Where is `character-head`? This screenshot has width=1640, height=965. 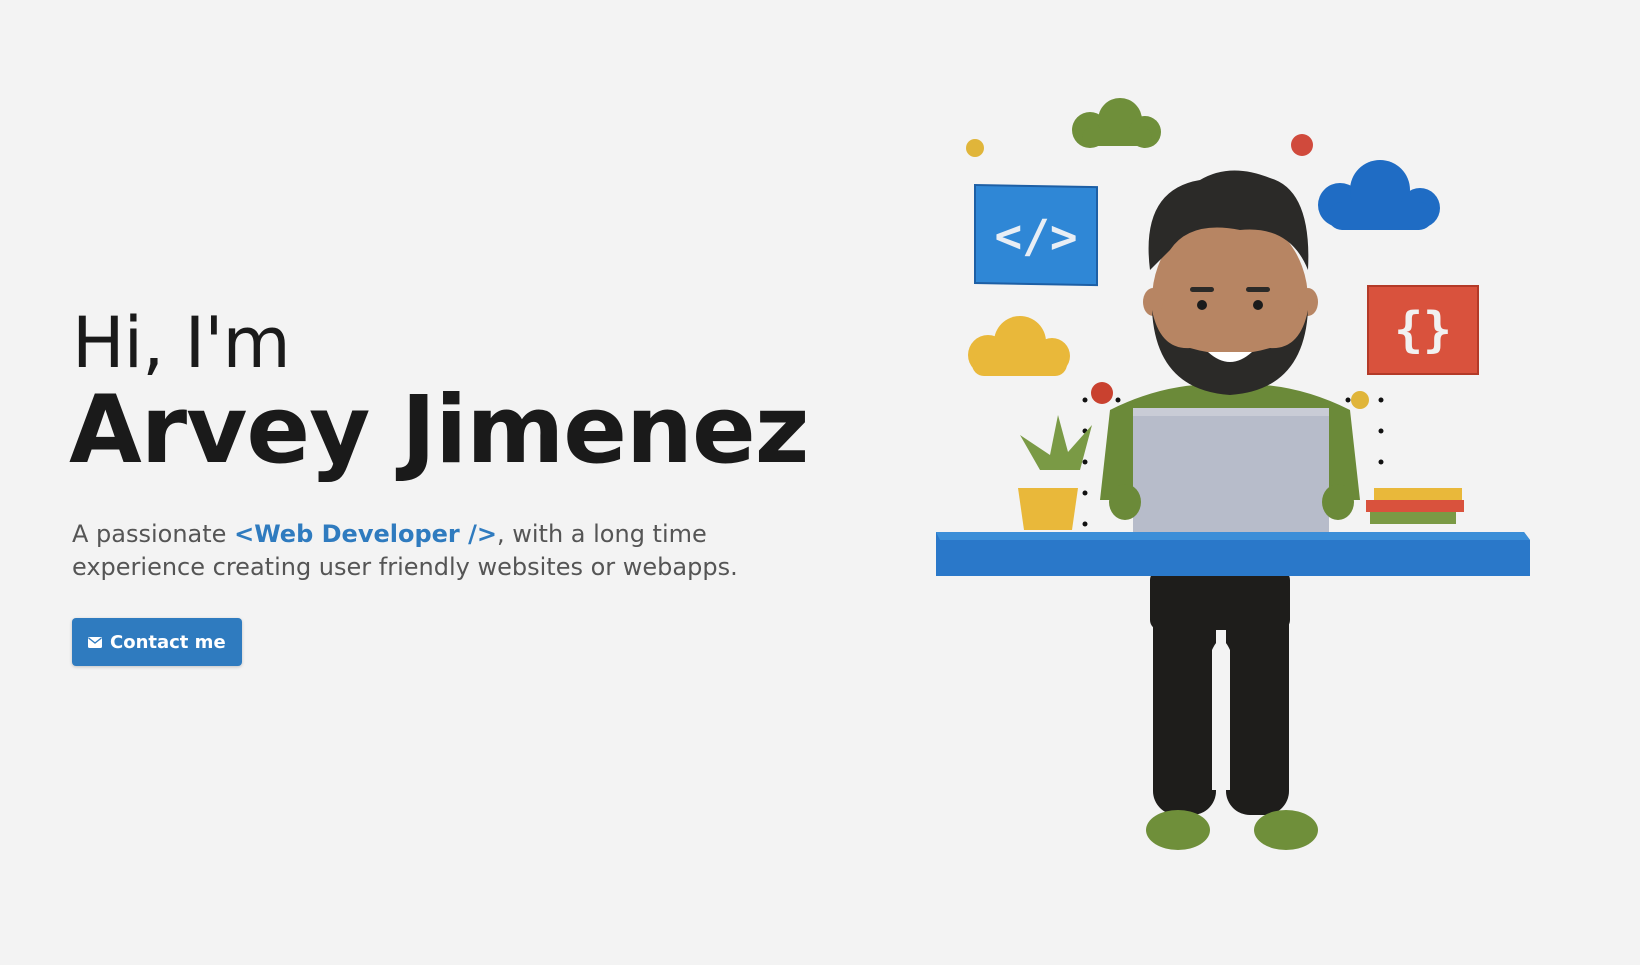 character-head is located at coordinates (1230, 282).